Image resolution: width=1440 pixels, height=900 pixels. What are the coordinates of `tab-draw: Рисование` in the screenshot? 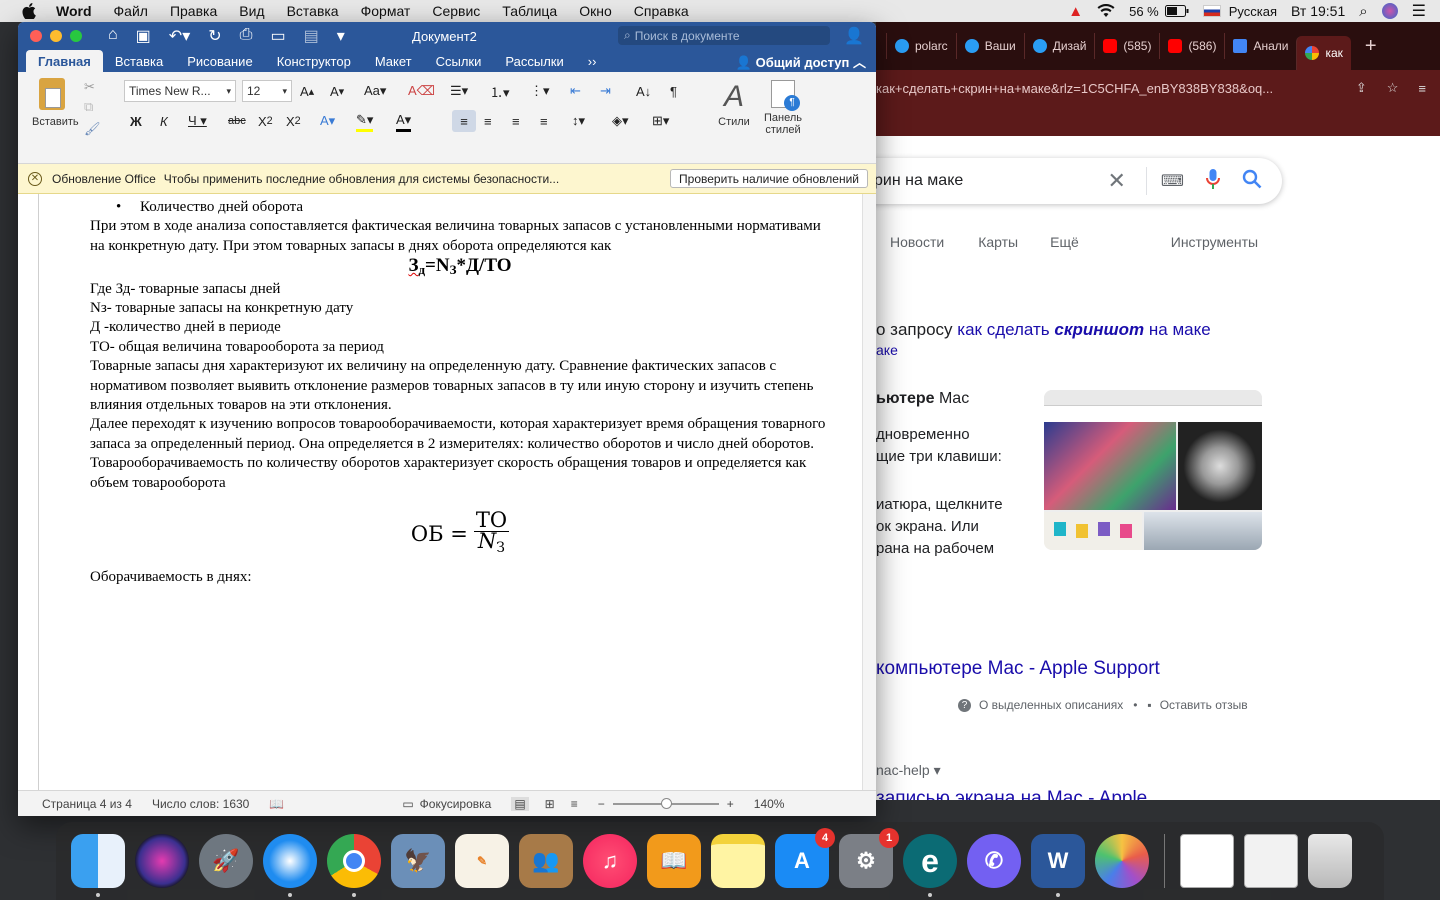 It's located at (219, 61).